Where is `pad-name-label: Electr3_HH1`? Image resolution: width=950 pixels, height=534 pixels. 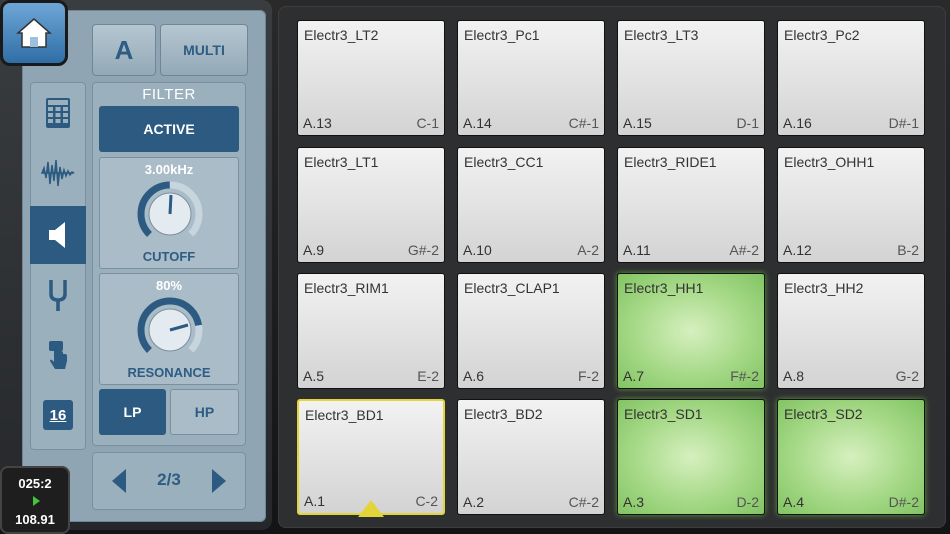 pad-name-label: Electr3_HH1 is located at coordinates (664, 288).